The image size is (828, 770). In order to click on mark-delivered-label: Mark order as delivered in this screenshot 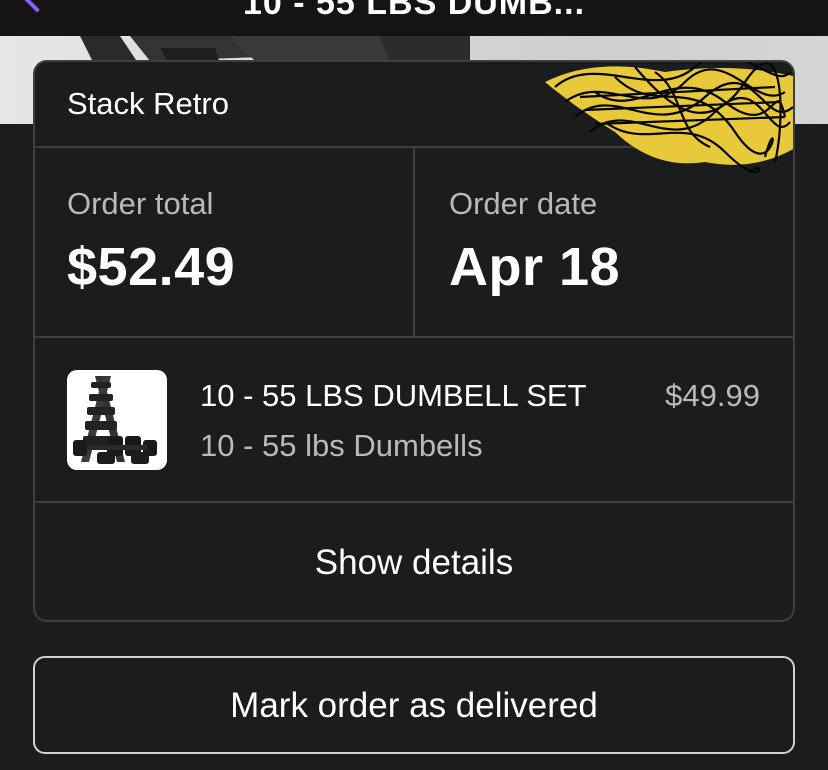, I will do `click(414, 705)`.